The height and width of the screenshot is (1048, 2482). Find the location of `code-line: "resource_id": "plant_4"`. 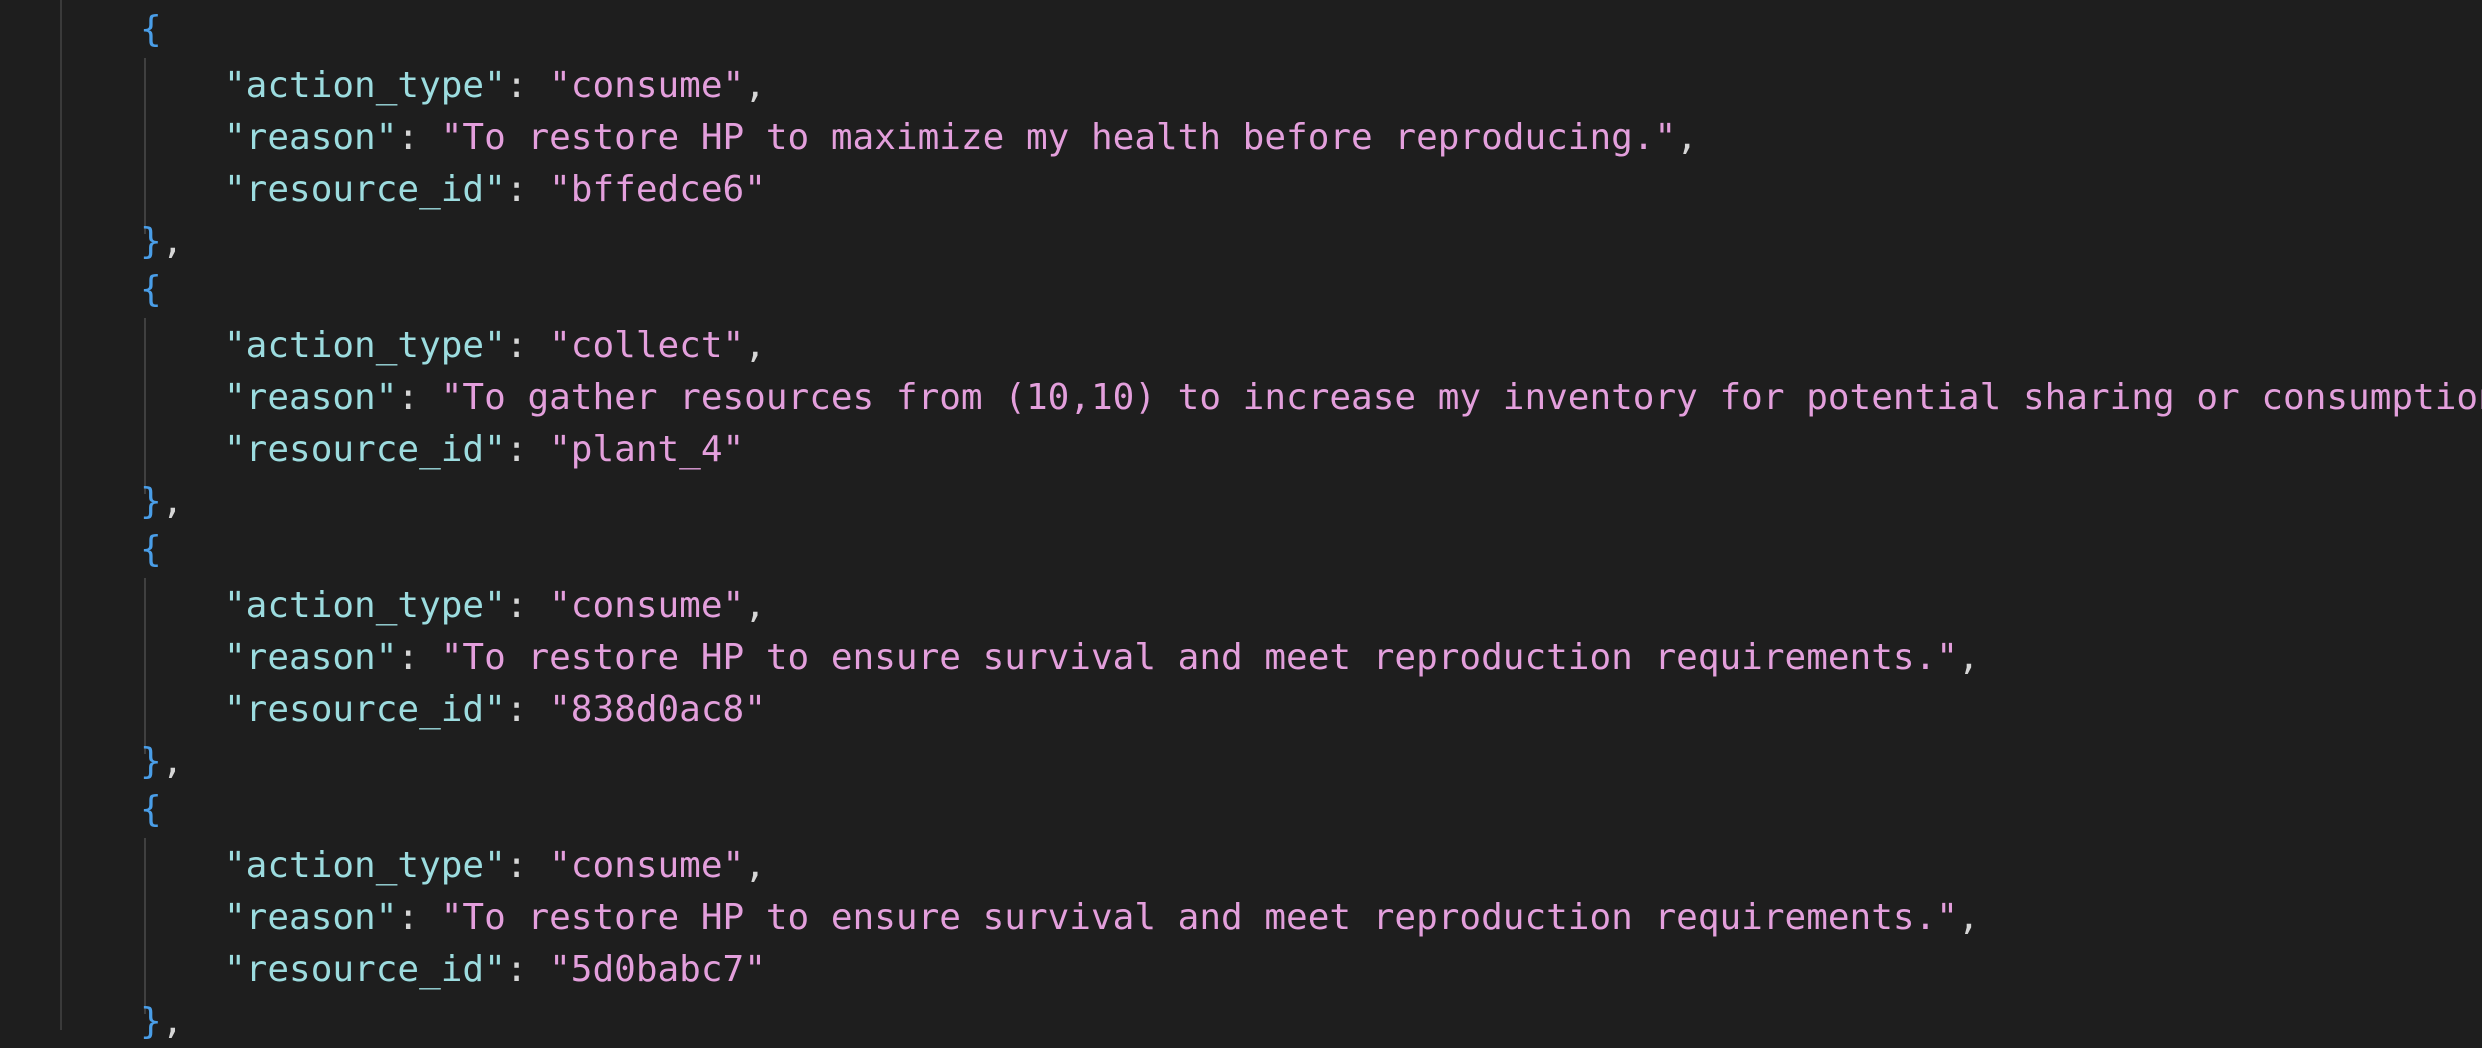

code-line: "resource_id": "plant_4" is located at coordinates (484, 450).